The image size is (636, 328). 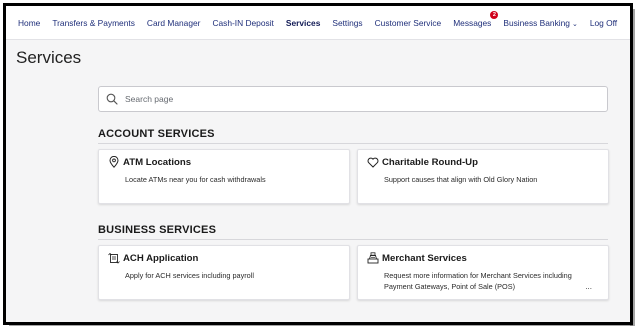 I want to click on card-title: Charitable Round-Up, so click(x=430, y=162).